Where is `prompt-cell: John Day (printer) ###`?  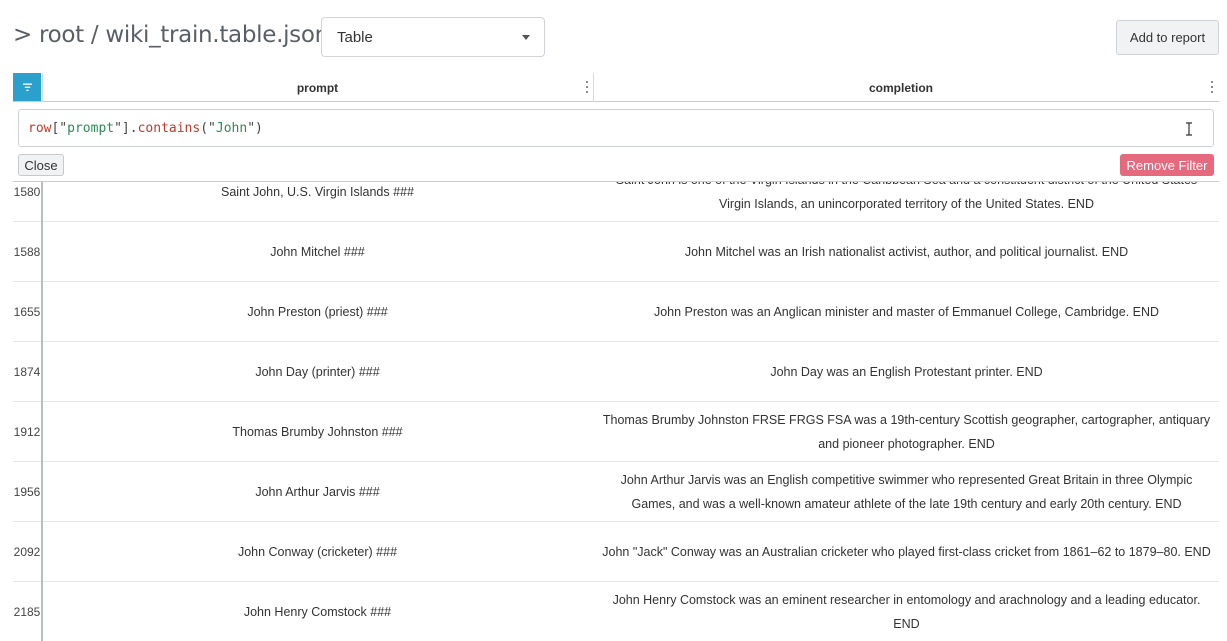
prompt-cell: John Day (printer) ### is located at coordinates (317, 372).